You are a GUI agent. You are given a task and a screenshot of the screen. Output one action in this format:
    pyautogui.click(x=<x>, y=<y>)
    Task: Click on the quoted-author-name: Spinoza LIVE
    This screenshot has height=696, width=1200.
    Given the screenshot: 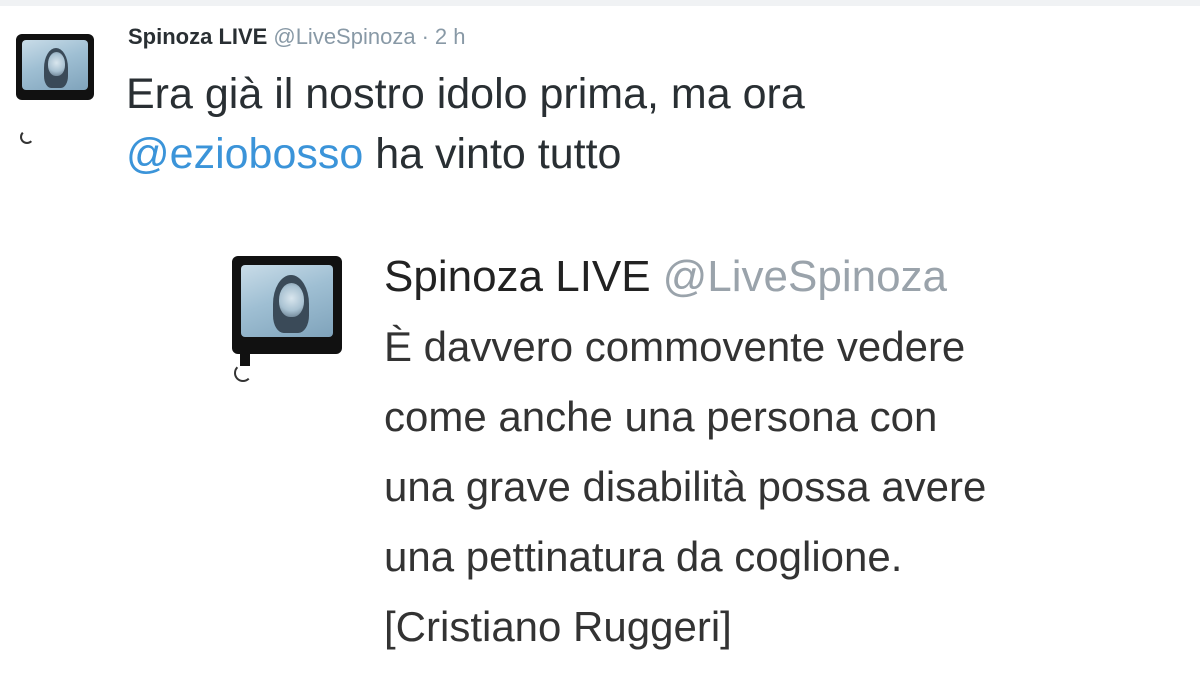 What is the action you would take?
    pyautogui.click(x=517, y=276)
    